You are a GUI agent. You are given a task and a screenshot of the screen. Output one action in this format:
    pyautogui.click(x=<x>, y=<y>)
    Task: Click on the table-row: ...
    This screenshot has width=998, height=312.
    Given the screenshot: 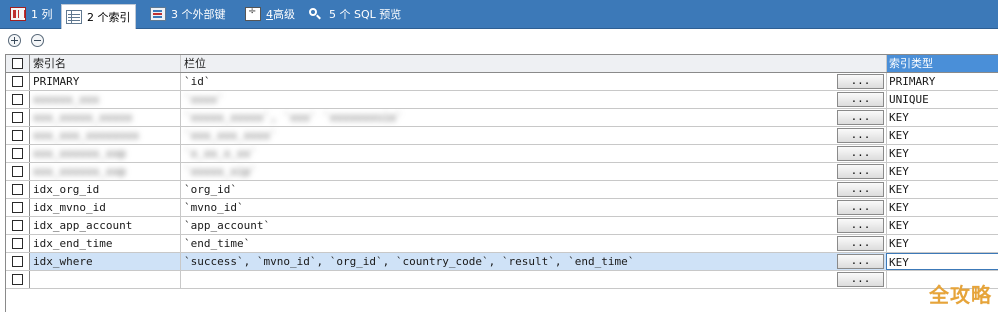 What is the action you would take?
    pyautogui.click(x=502, y=280)
    